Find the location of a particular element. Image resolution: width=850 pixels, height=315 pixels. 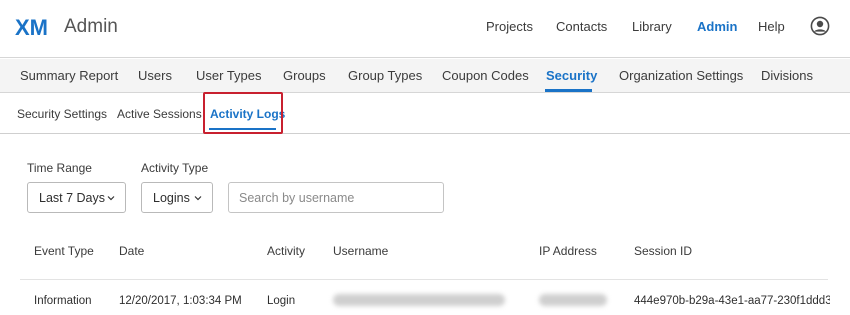

highlight-annotation-box is located at coordinates (243, 113).